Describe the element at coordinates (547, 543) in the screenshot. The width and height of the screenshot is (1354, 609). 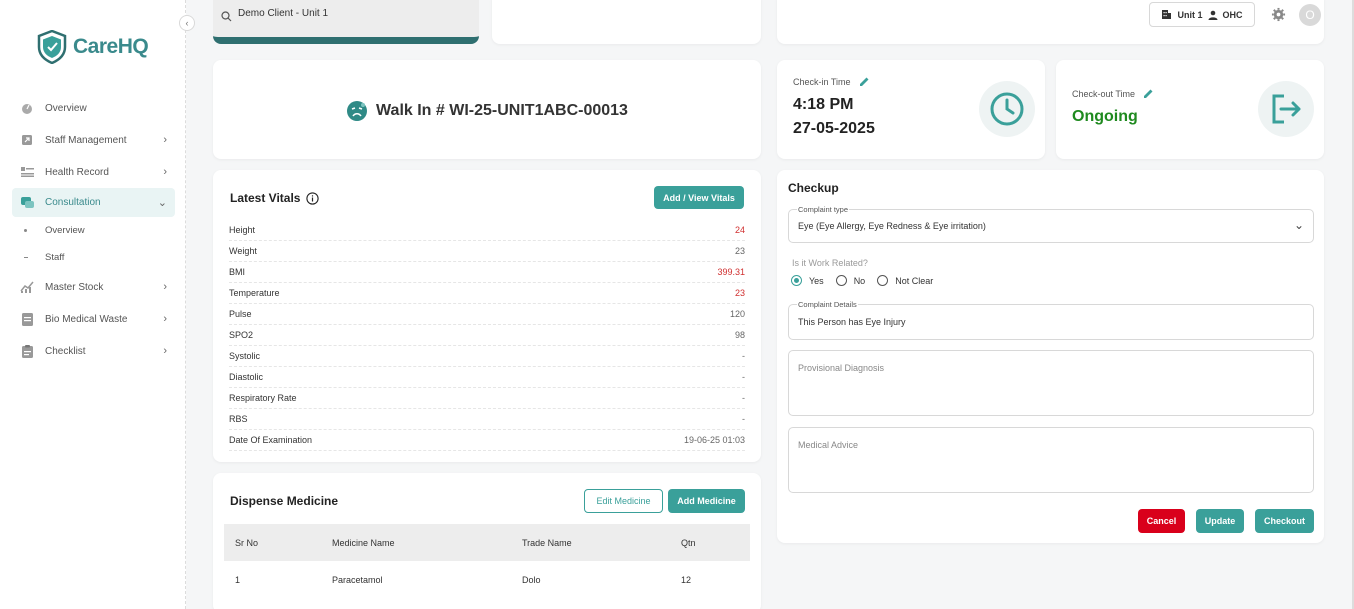
I see `col-header-trade: Trade Name` at that location.